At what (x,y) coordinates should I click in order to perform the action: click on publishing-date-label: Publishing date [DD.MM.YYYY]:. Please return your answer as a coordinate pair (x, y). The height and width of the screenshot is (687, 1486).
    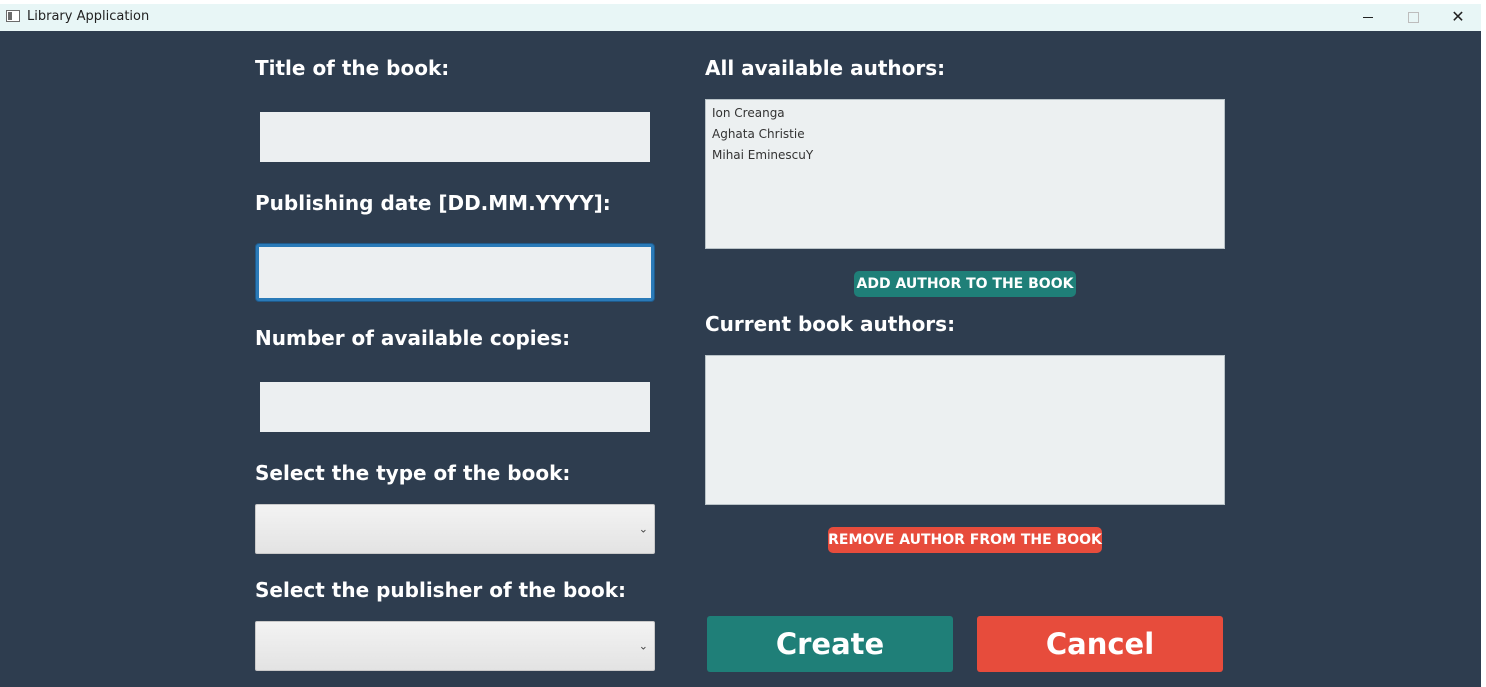
    Looking at the image, I should click on (433, 203).